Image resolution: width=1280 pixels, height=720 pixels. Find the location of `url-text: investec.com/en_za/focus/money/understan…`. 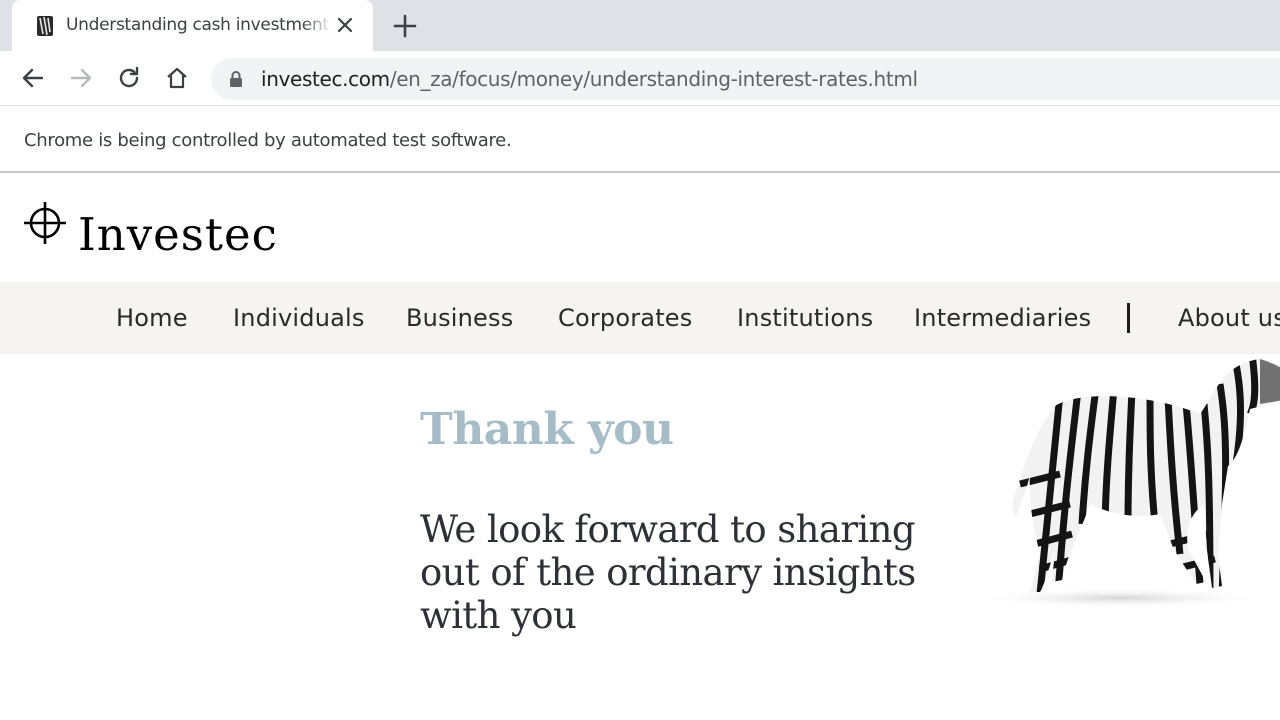

url-text: investec.com/en_za/focus/money/understan… is located at coordinates (589, 79).